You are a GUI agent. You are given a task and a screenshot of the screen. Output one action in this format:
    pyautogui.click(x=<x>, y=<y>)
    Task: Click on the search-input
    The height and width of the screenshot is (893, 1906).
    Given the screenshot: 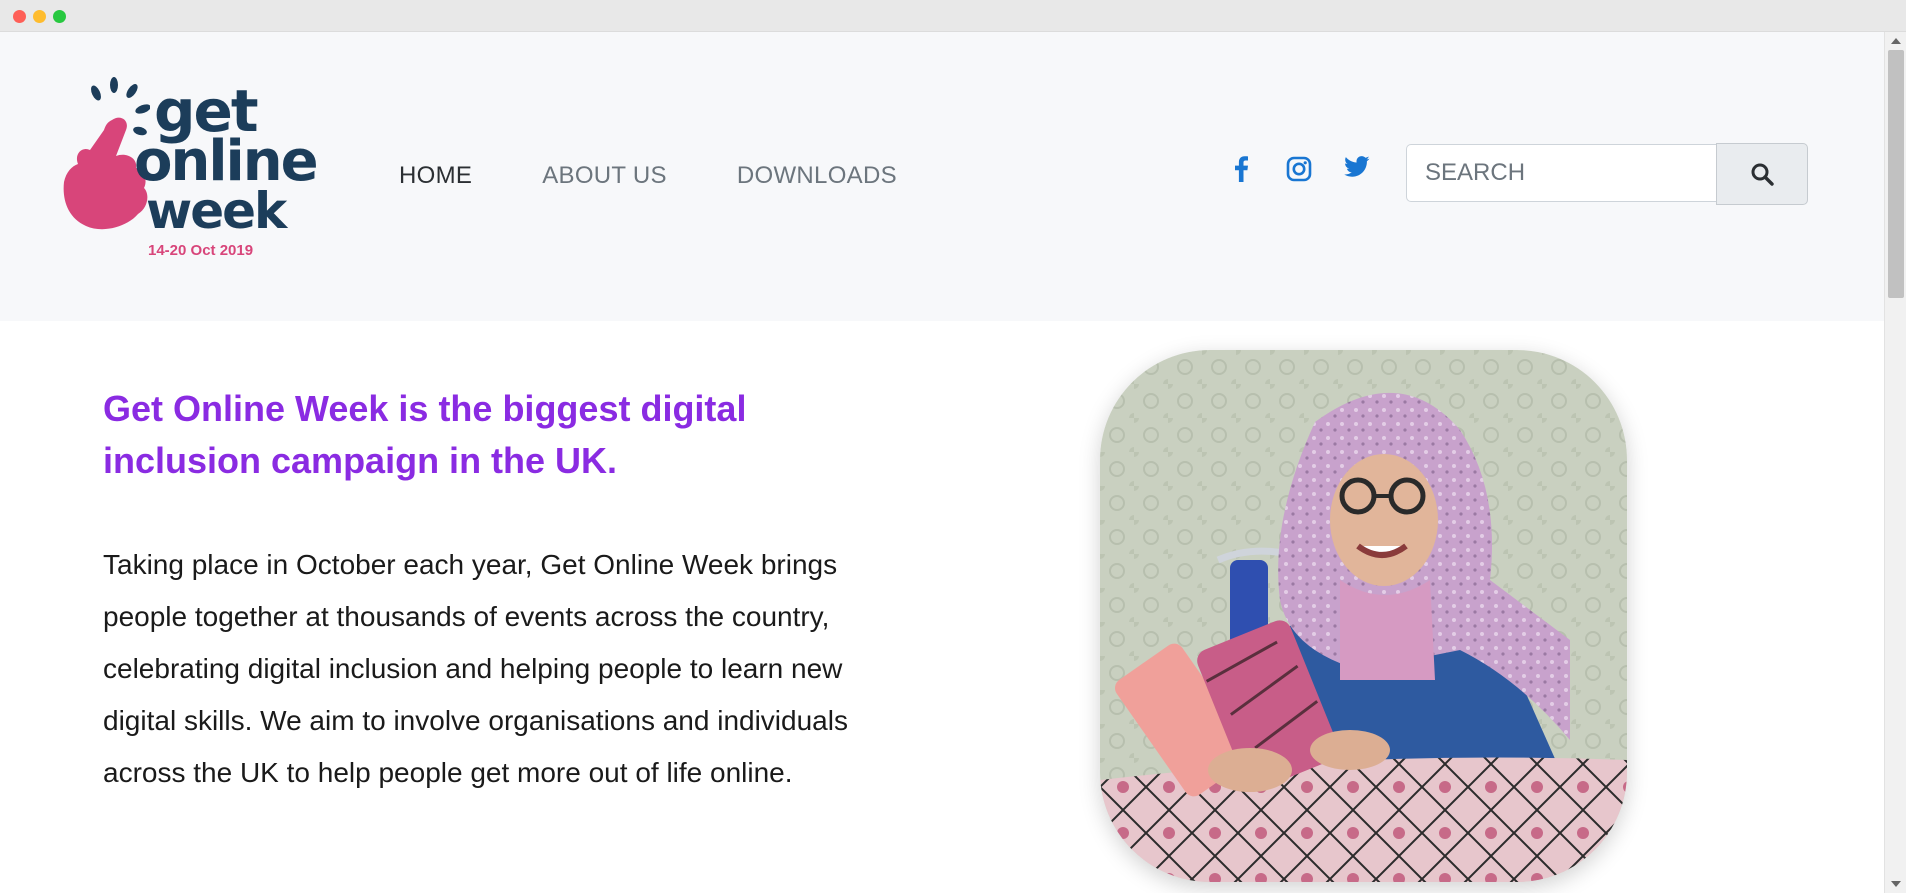 What is the action you would take?
    pyautogui.click(x=1561, y=173)
    